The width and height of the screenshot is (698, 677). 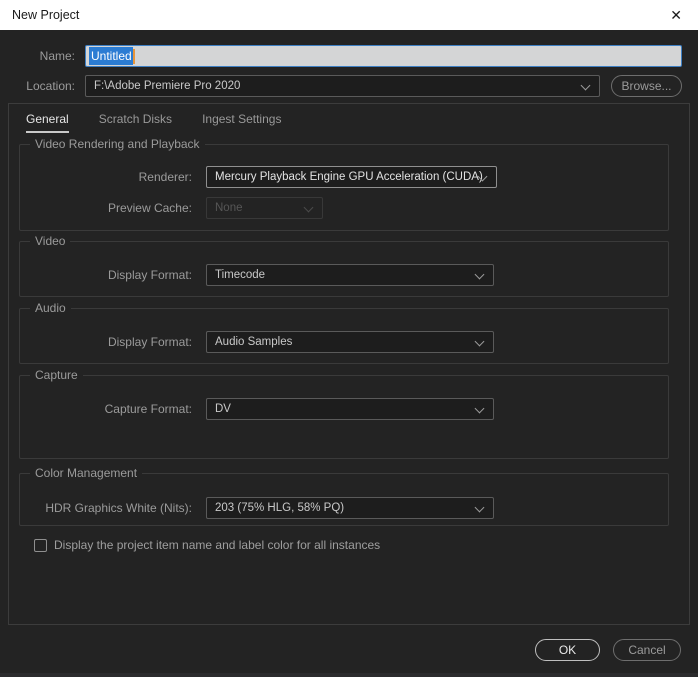 I want to click on name-label: Name:, so click(x=57, y=56).